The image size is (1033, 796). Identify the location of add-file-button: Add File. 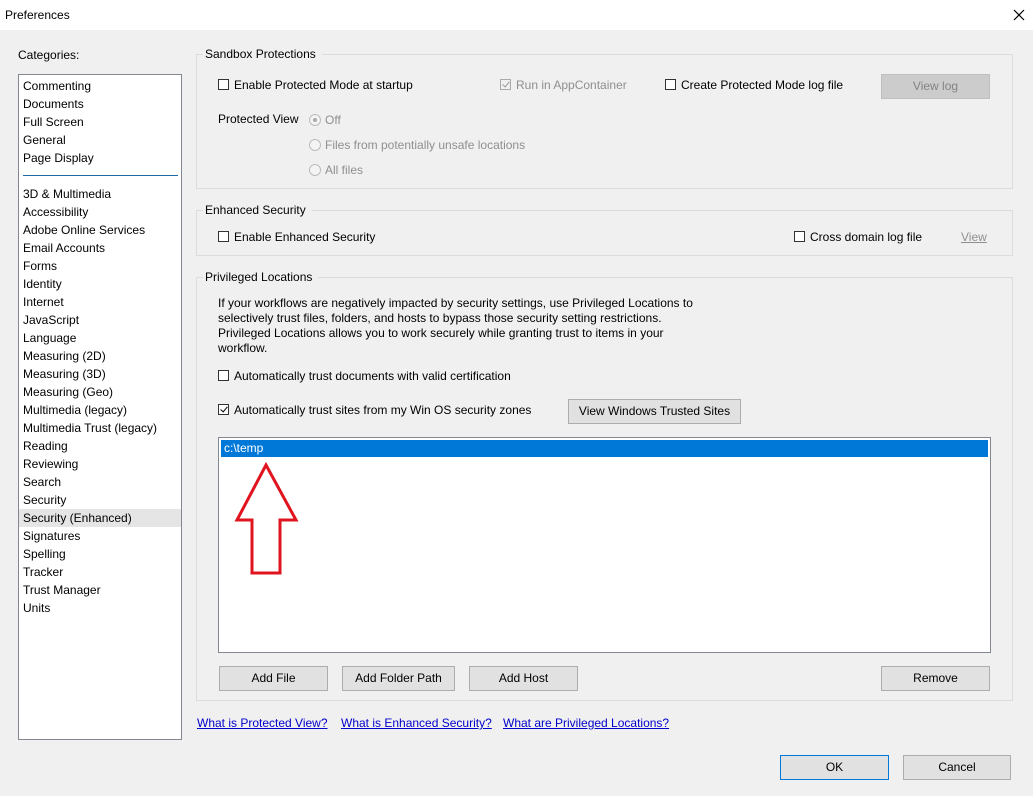
(273, 678).